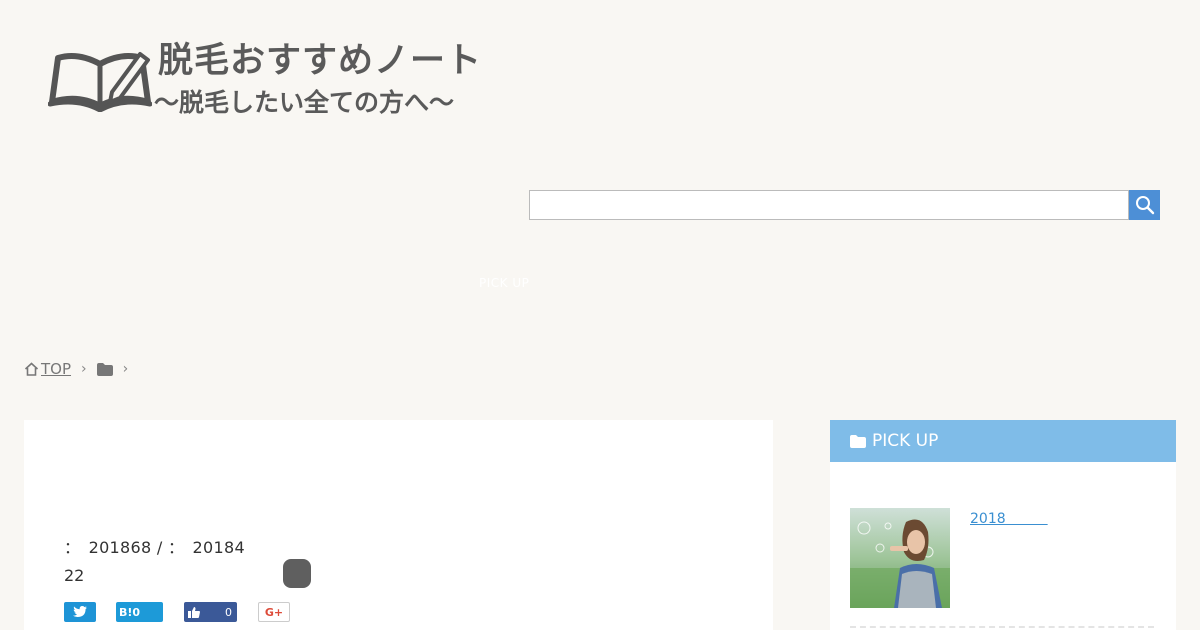  I want to click on nav-item-pickup: PICK UP, so click(504, 283).